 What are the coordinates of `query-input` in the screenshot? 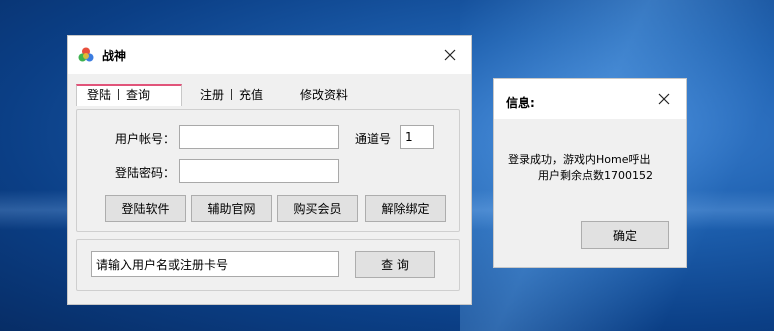 It's located at (215, 264).